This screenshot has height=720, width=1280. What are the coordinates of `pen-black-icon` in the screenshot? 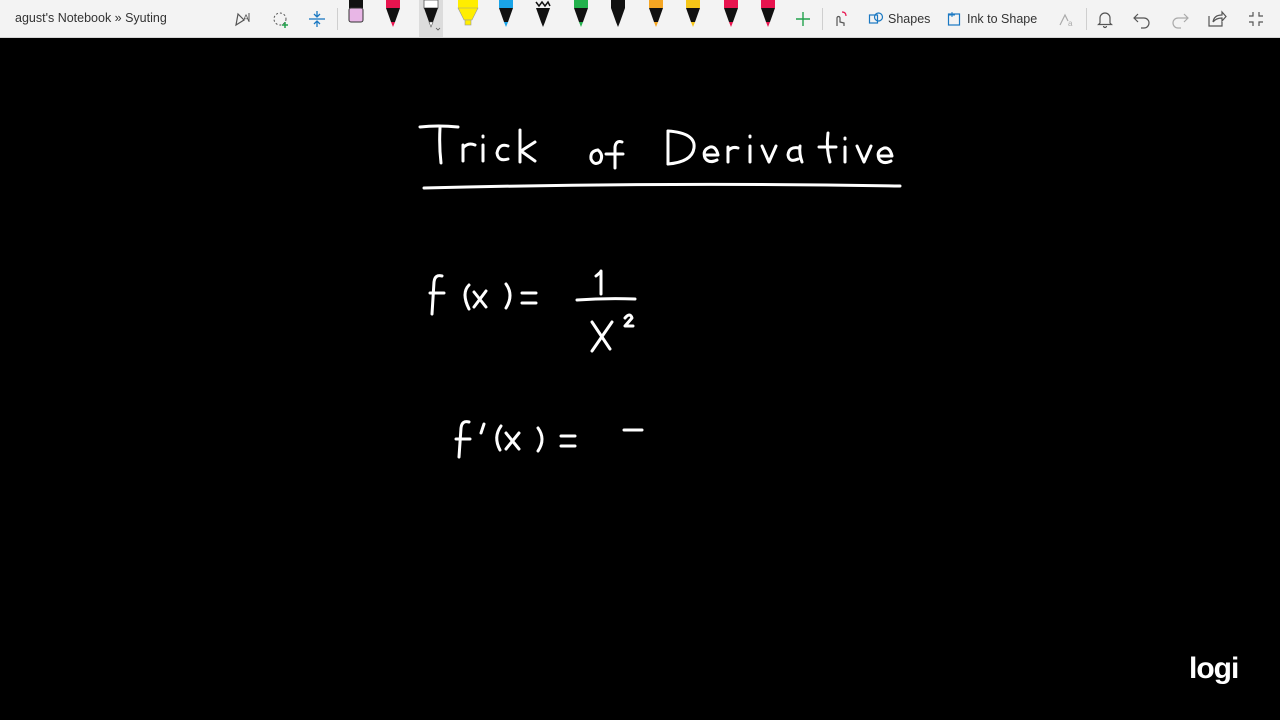 It's located at (618, 16).